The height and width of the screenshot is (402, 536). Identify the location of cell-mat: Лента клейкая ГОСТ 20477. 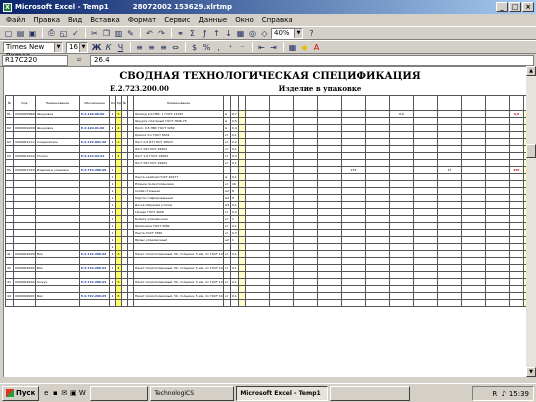
(178, 177).